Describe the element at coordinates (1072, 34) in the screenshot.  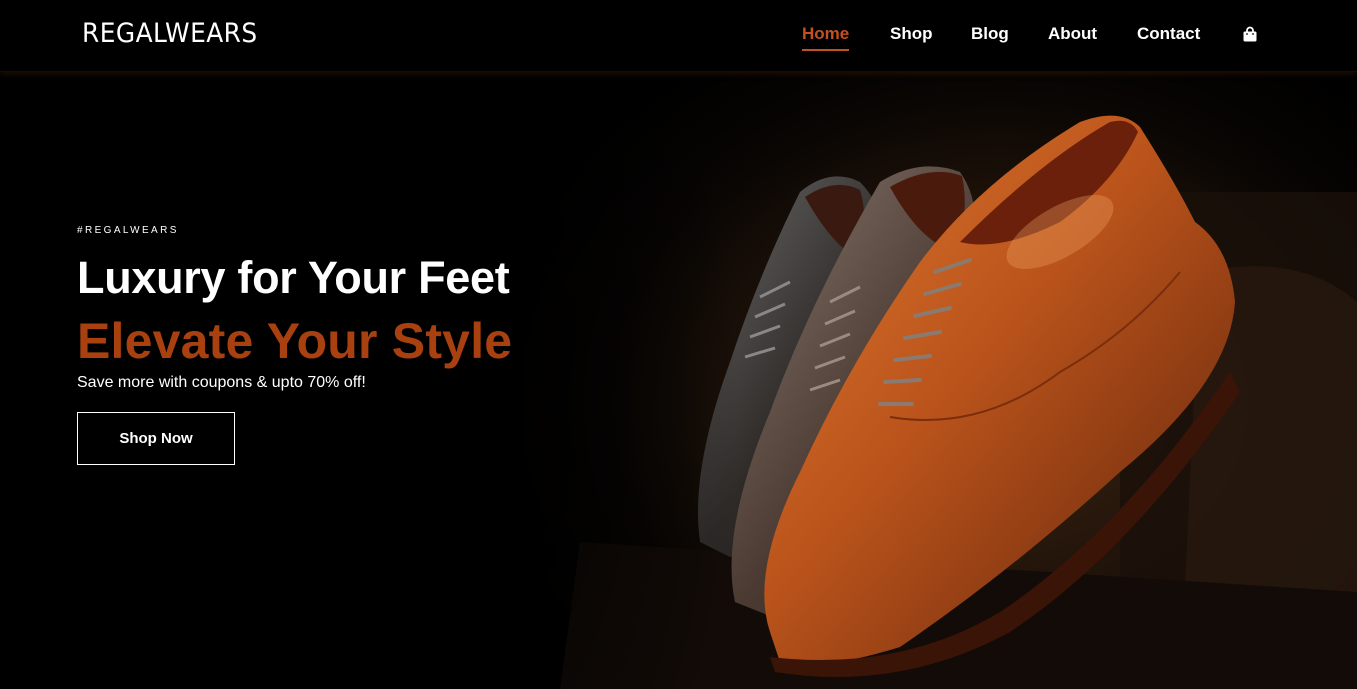
I see `nav-item-about: About` at that location.